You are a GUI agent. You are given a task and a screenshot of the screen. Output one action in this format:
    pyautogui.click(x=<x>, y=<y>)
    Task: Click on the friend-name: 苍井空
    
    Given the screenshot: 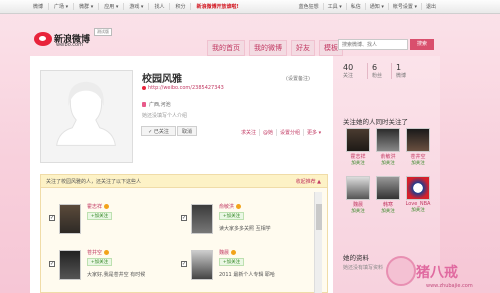 What is the action you would take?
    pyautogui.click(x=418, y=156)
    